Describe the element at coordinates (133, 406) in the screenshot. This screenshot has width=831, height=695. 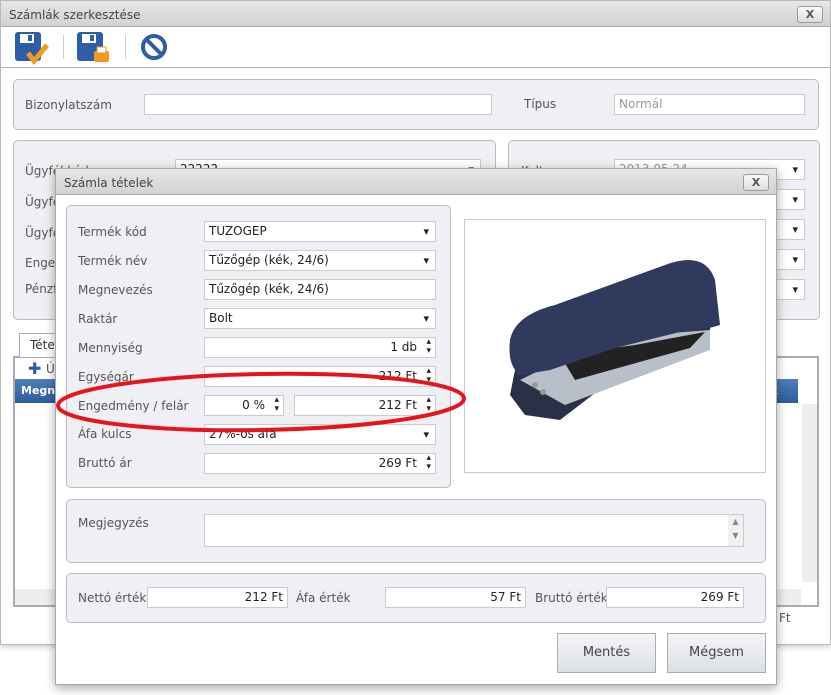
I see `discount-label: Engedmény / felár` at that location.